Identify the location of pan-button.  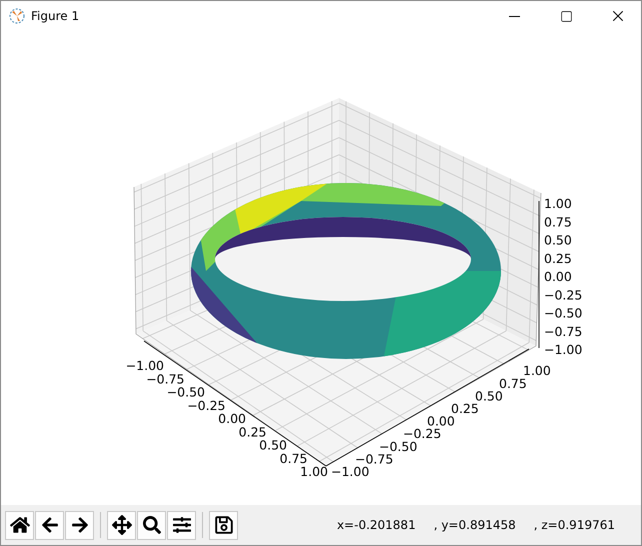
(121, 525).